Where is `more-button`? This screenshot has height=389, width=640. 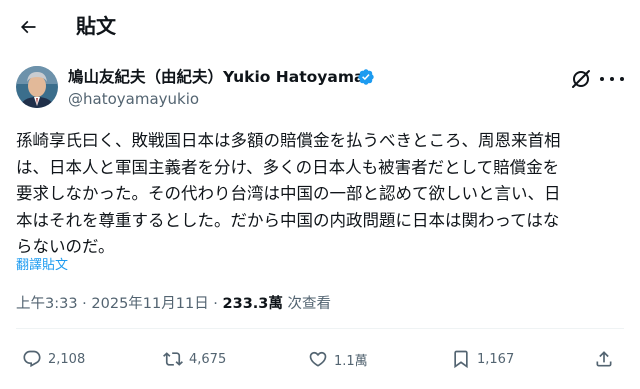 more-button is located at coordinates (612, 79).